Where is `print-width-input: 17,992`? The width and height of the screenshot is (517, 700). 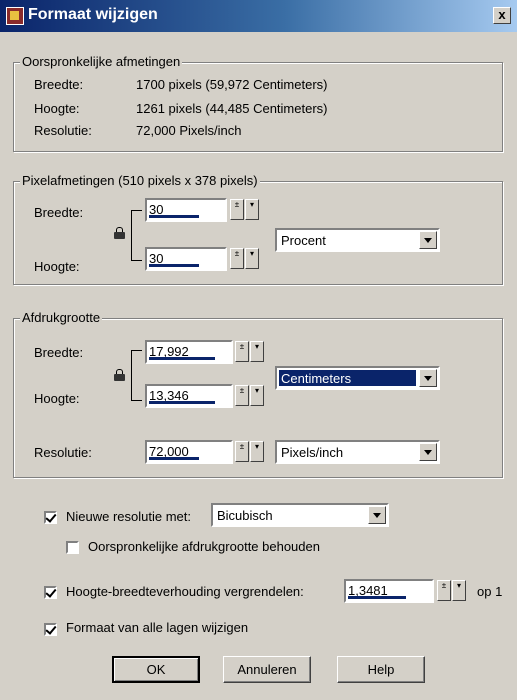
print-width-input: 17,992 is located at coordinates (189, 352).